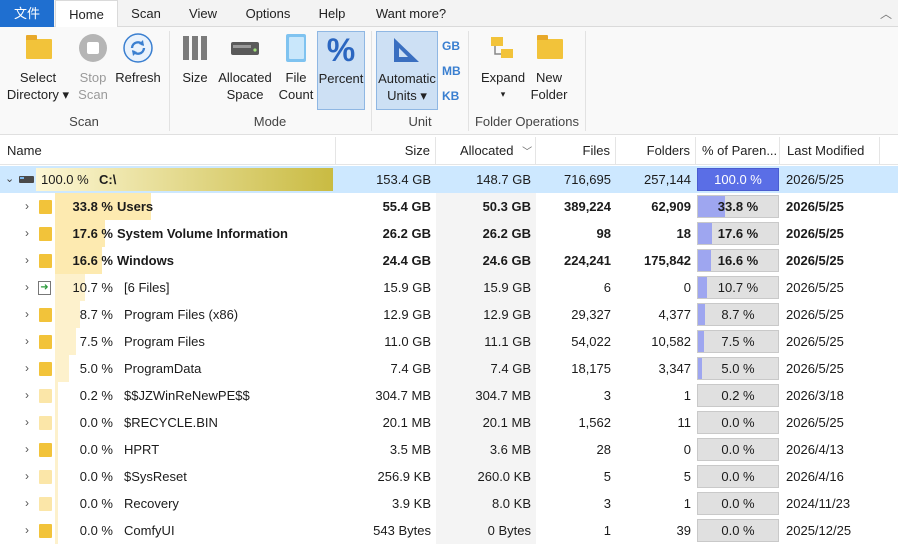 Image resolution: width=898 pixels, height=544 pixels. What do you see at coordinates (38, 67) in the screenshot?
I see `select-directory-button: Select Directory ▾` at bounding box center [38, 67].